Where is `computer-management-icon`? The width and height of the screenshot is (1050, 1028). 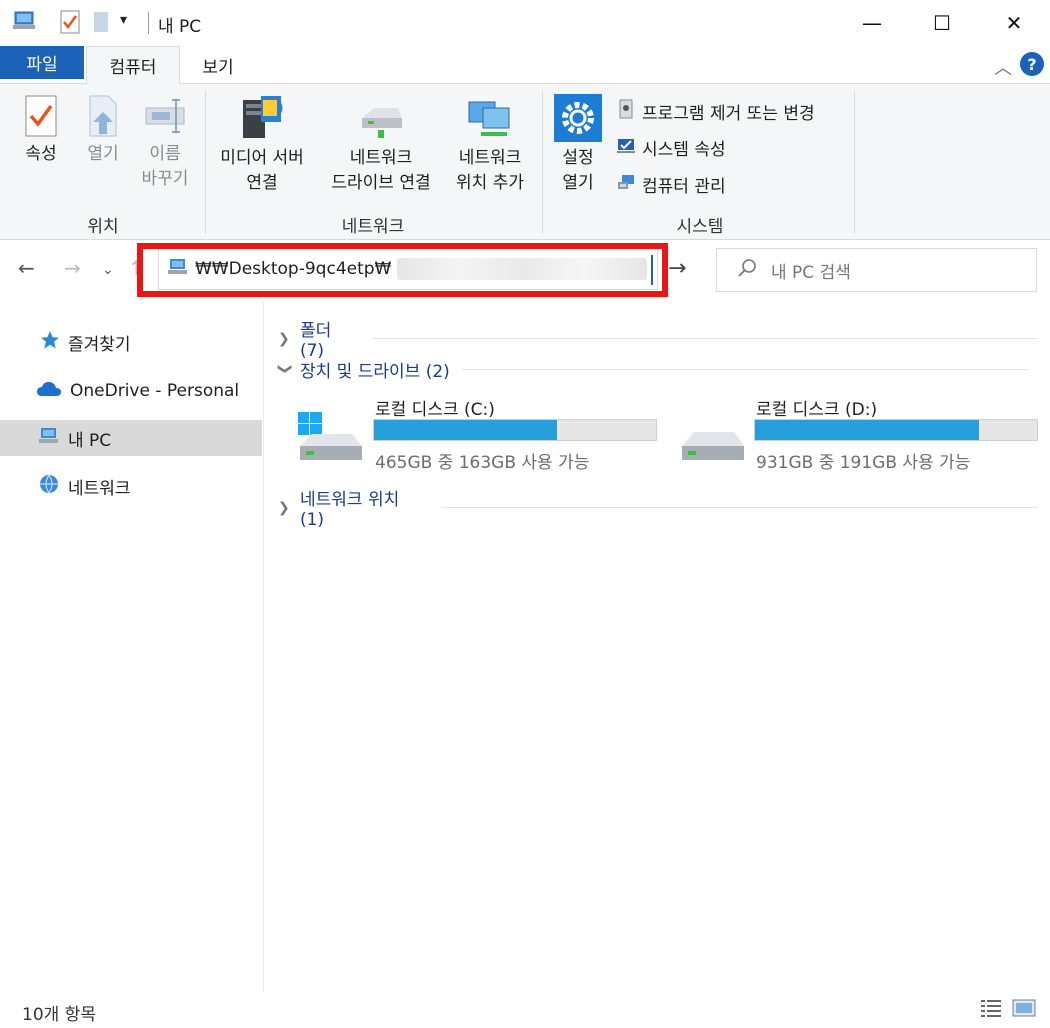 computer-management-icon is located at coordinates (626, 184).